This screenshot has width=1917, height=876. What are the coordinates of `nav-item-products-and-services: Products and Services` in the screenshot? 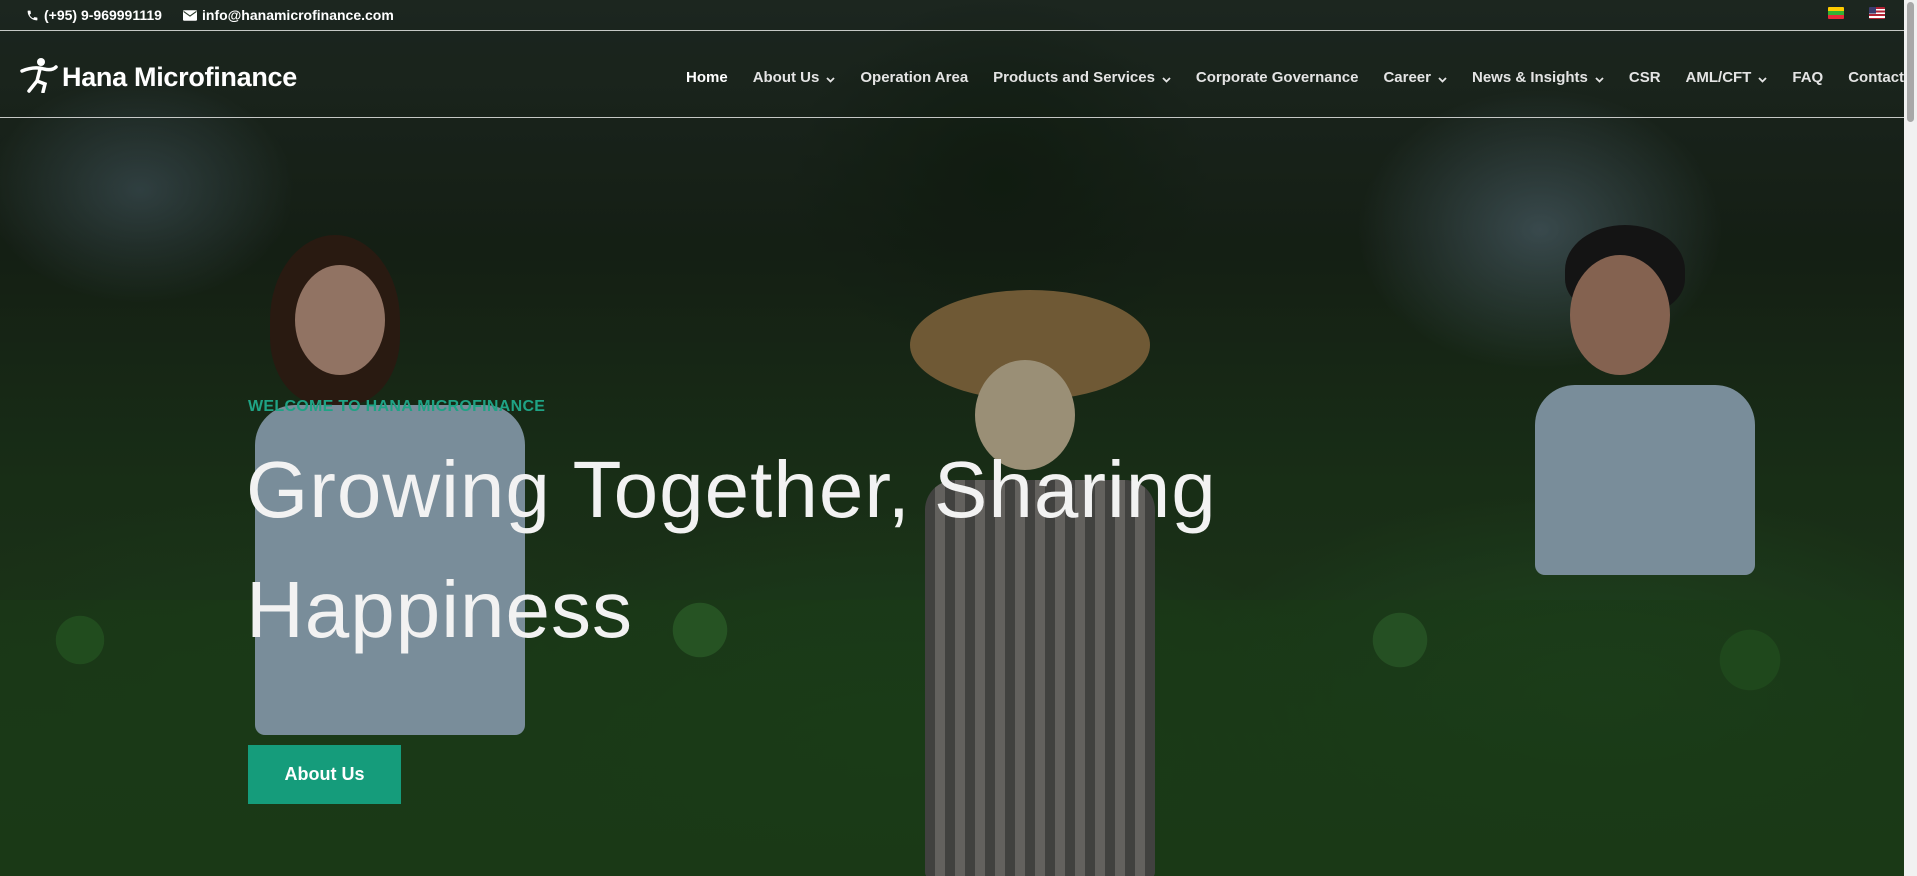 It's located at (1082, 77).